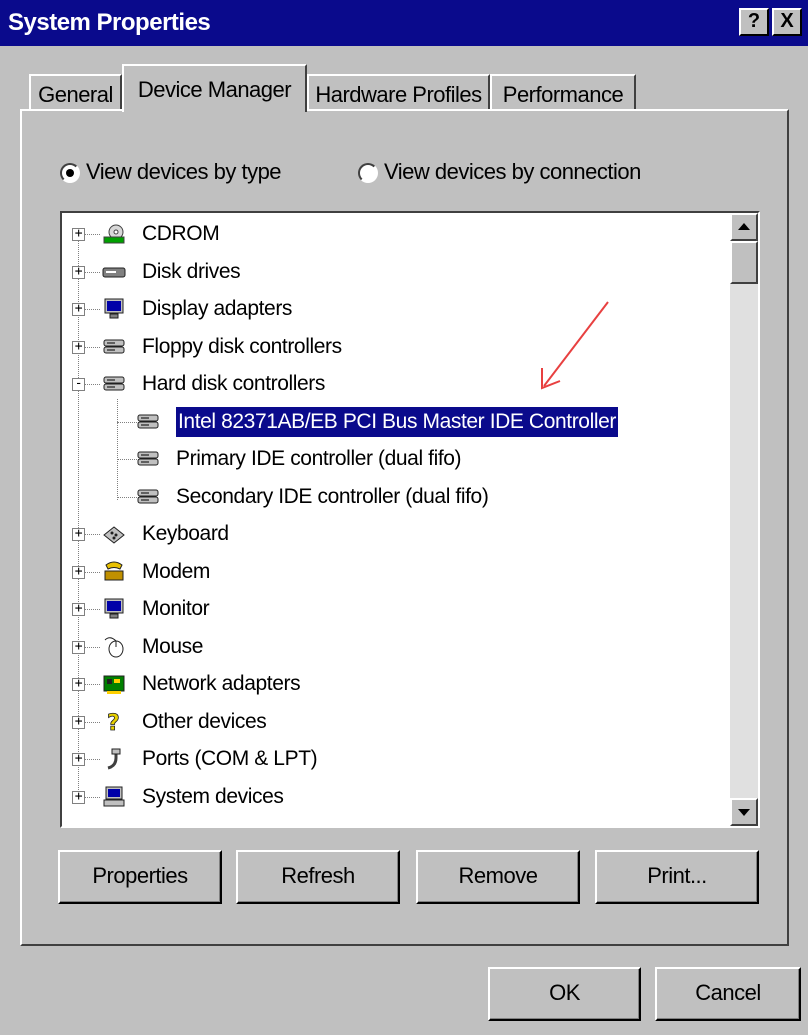  Describe the element at coordinates (213, 796) in the screenshot. I see `tree-item-label: System devices` at that location.